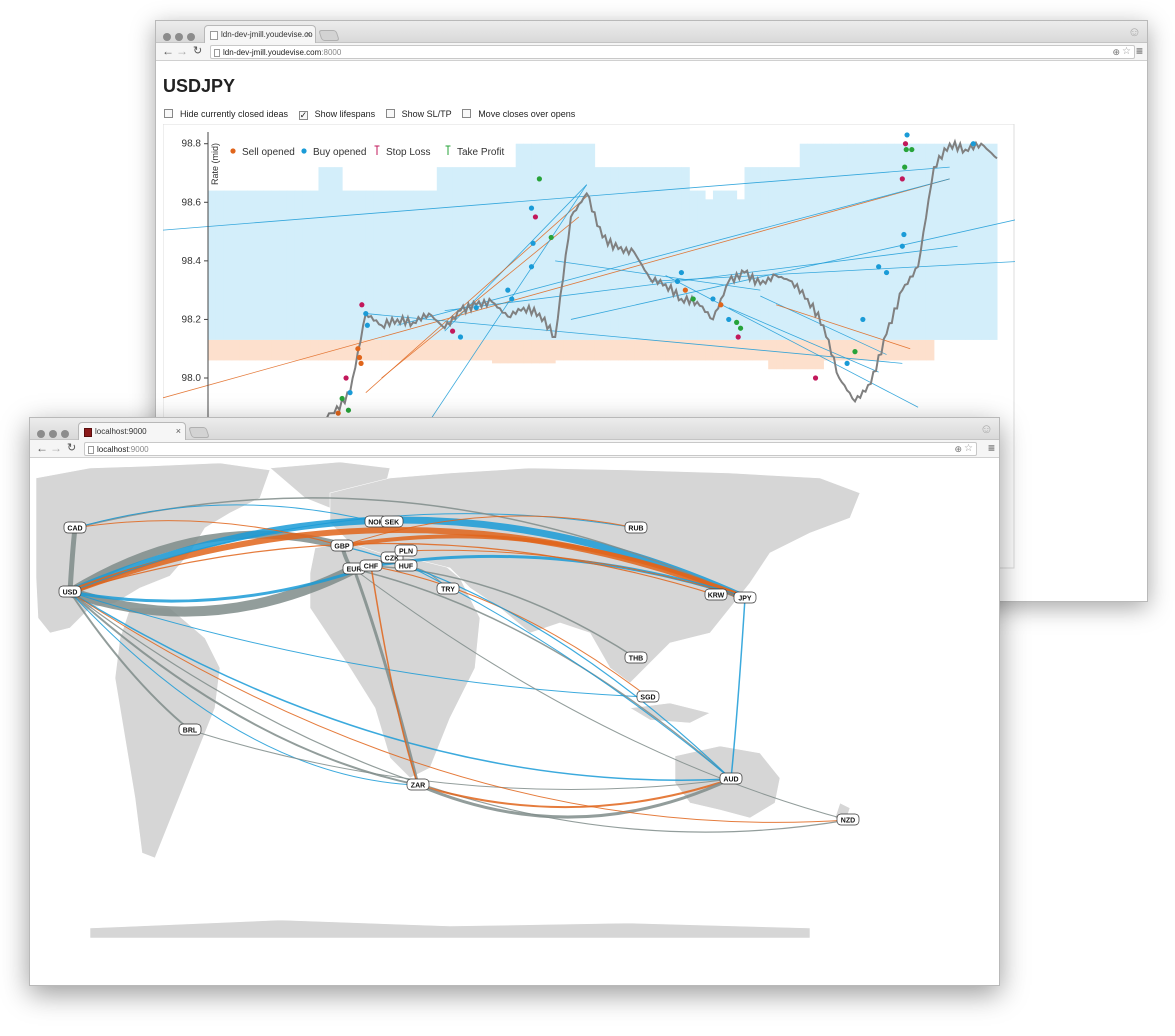 This screenshot has height=1036, width=1175. Describe the element at coordinates (168, 113) in the screenshot. I see `hide-closed-ideas-checkbox` at that location.